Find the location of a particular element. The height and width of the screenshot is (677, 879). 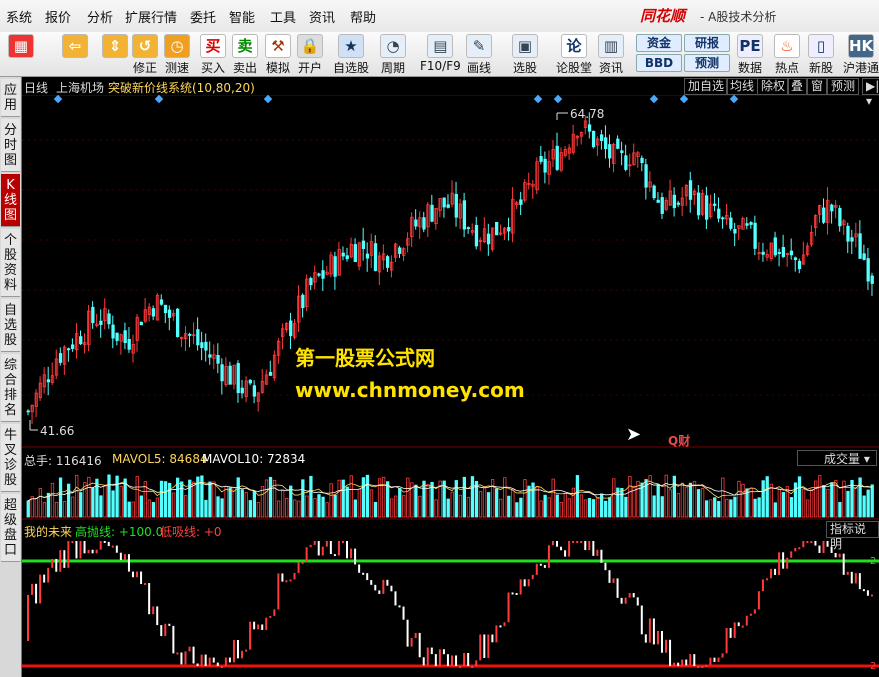

q-finance-label: Q财 is located at coordinates (679, 440).